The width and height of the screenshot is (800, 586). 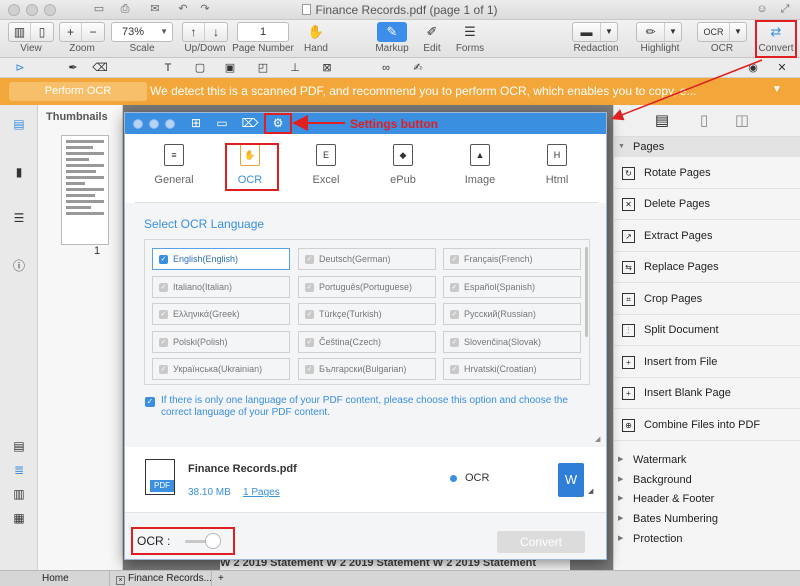 I want to click on language-option: ✓ Türkçe(Turkish), so click(x=367, y=314).